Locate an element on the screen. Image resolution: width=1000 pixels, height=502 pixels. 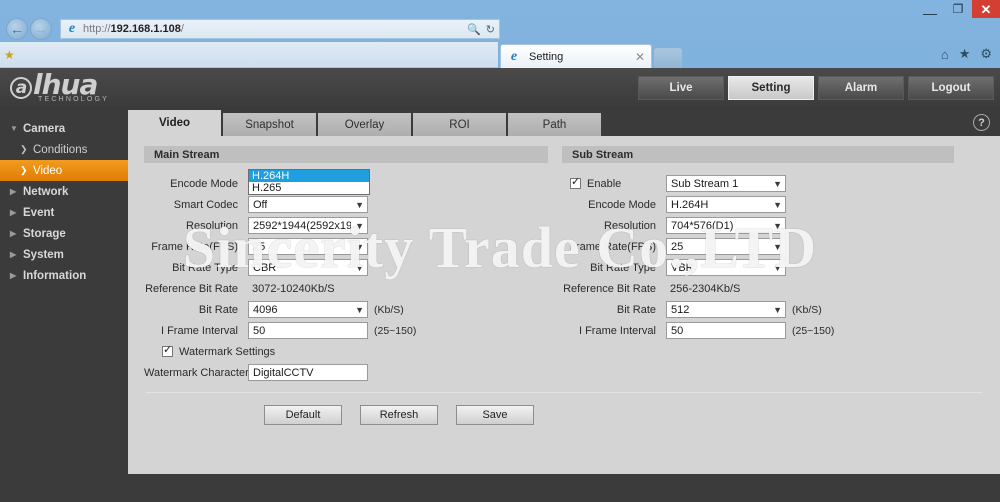
topnav-alarm: Alarm is located at coordinates (861, 88).